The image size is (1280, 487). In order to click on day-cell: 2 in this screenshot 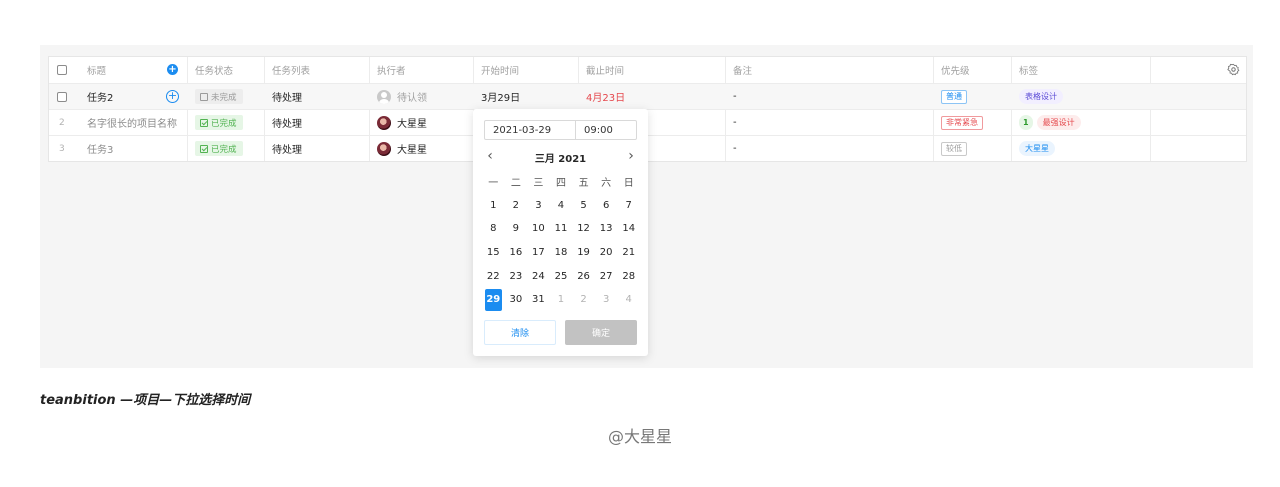, I will do `click(516, 206)`.